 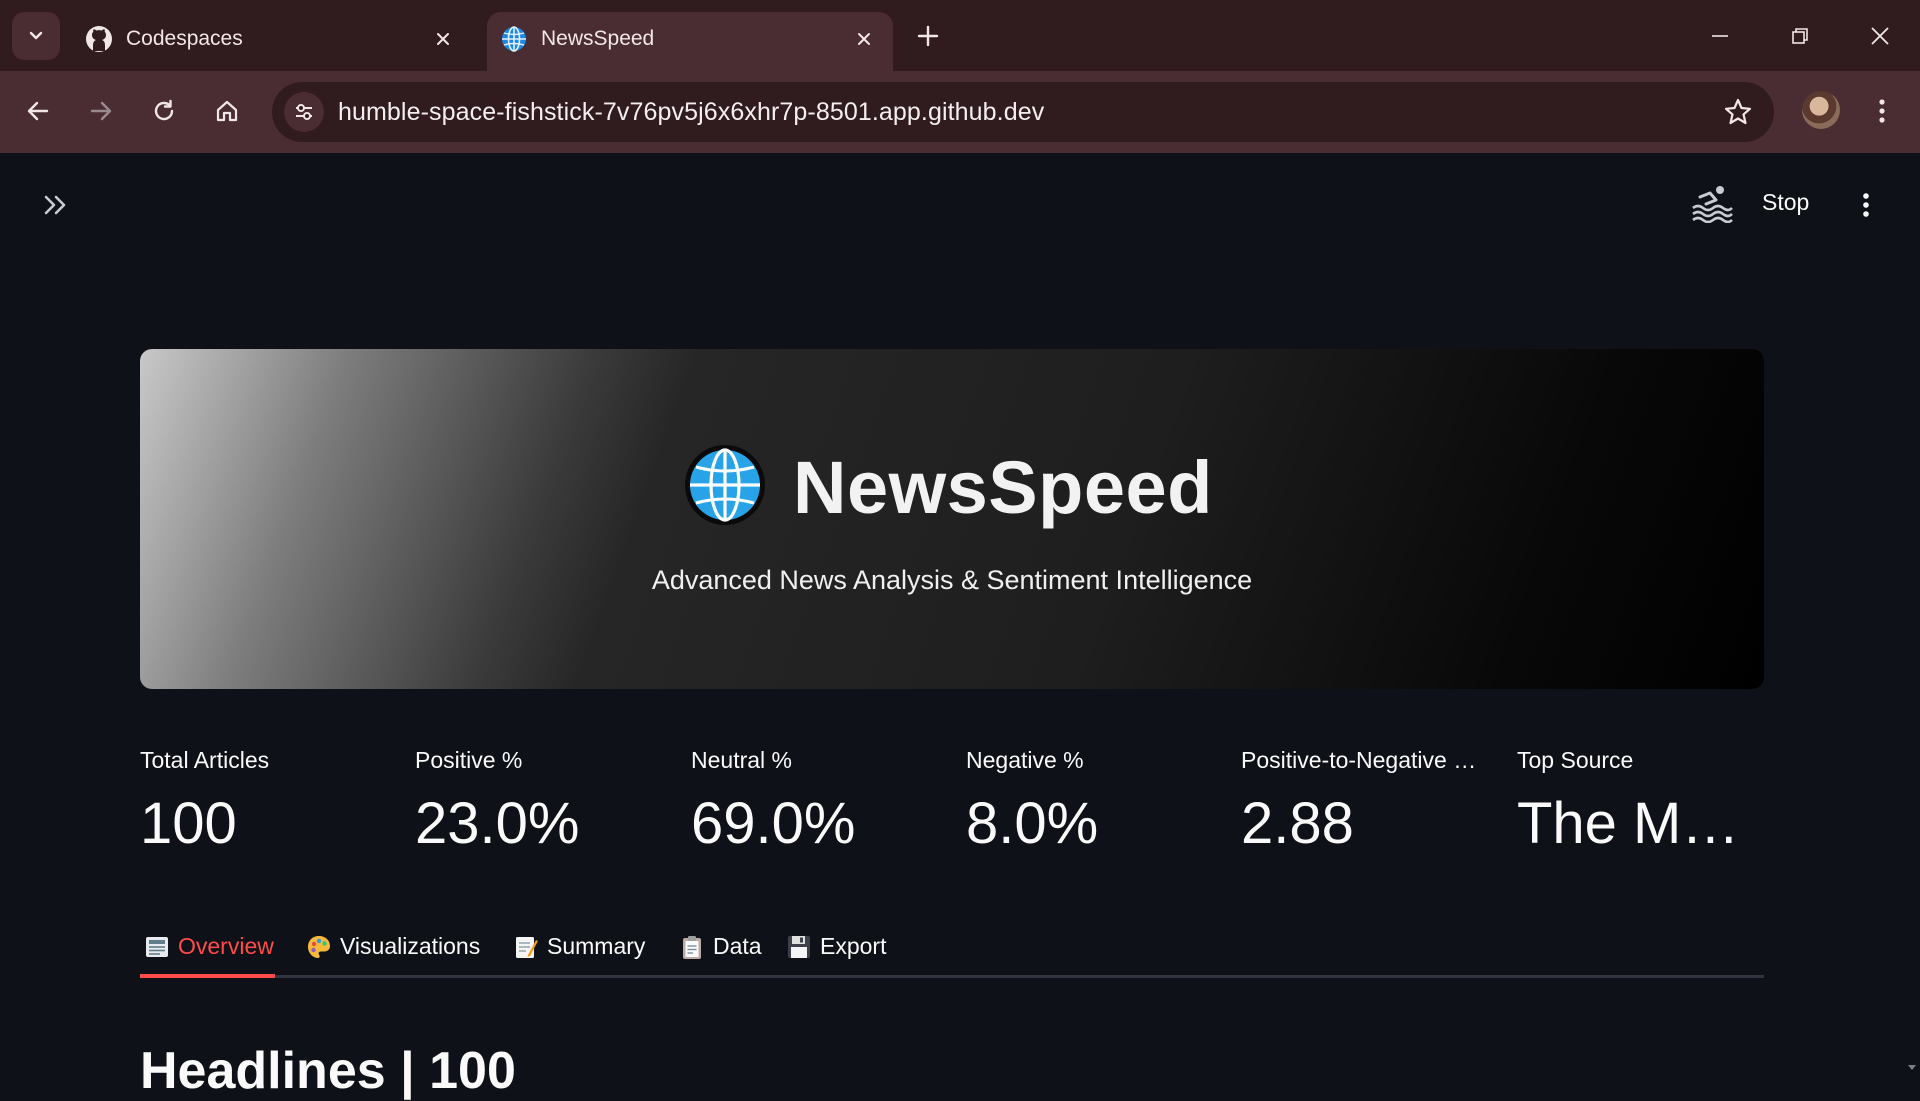 I want to click on home-icon, so click(x=227, y=111).